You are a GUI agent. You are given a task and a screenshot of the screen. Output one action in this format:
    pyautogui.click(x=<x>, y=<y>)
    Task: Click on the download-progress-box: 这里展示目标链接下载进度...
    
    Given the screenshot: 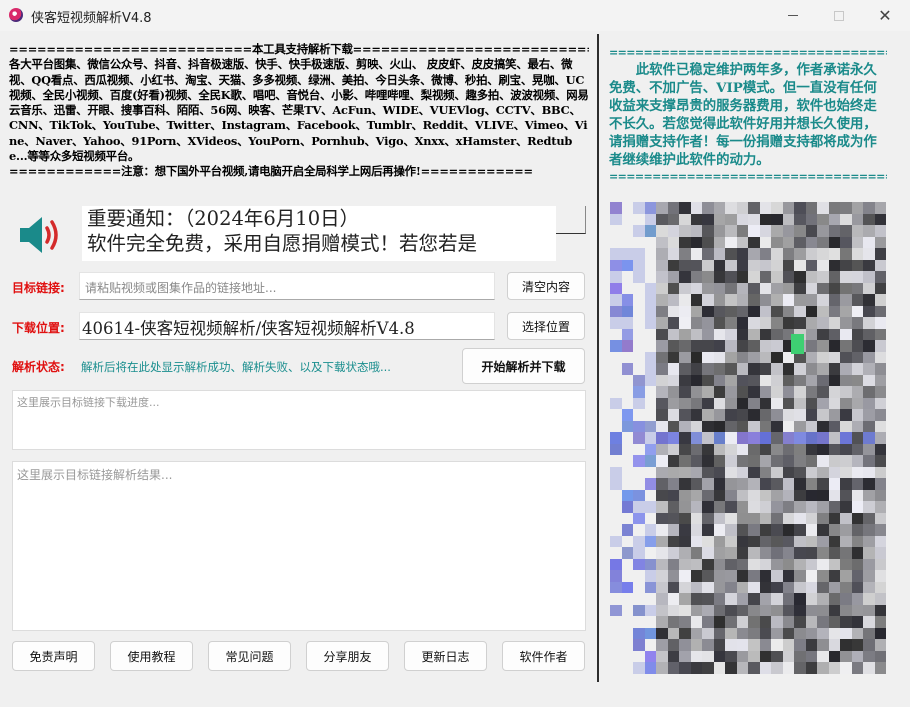 What is the action you would take?
    pyautogui.click(x=299, y=420)
    